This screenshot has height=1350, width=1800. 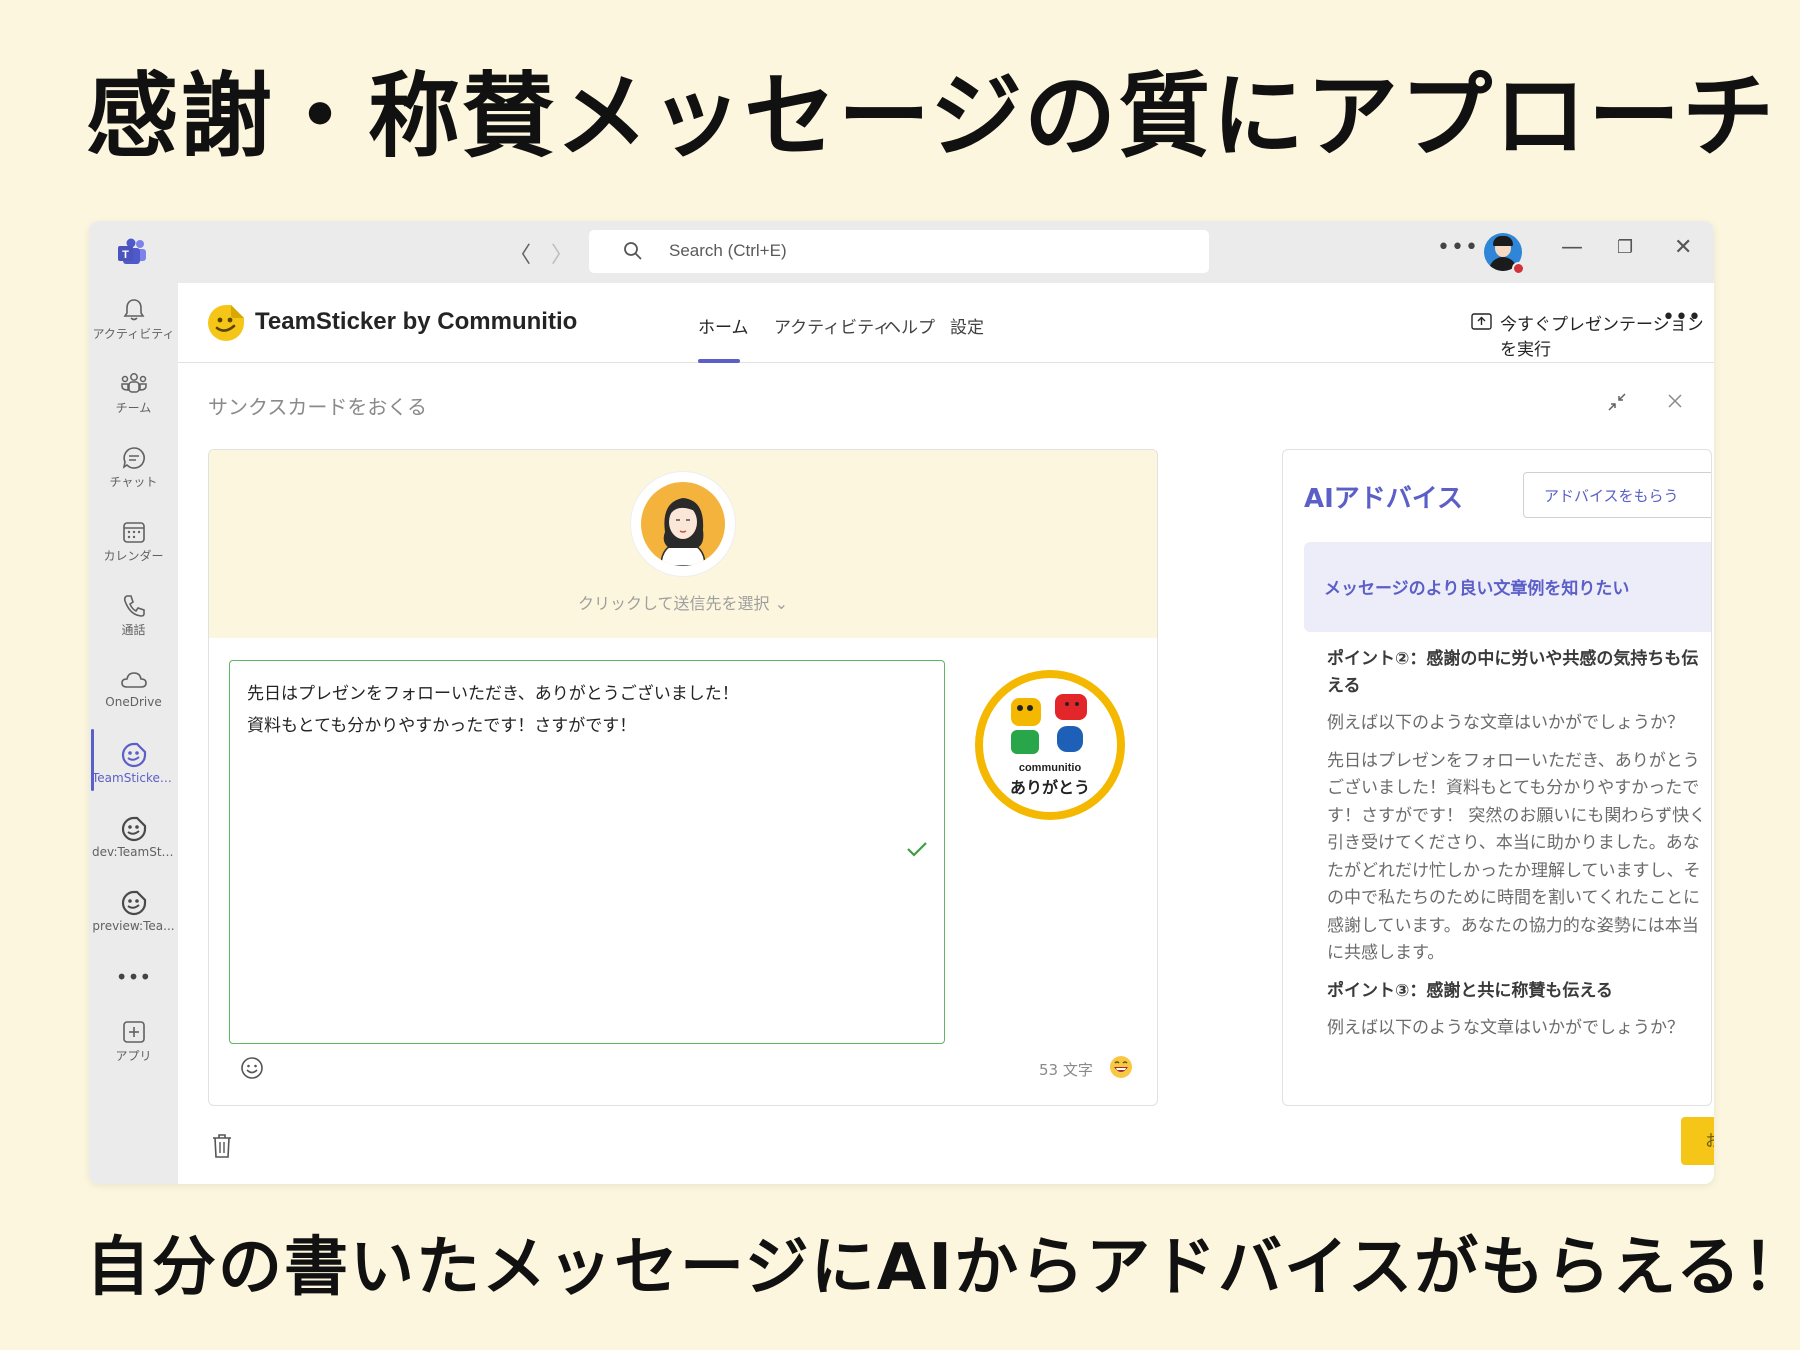 What do you see at coordinates (416, 321) in the screenshot?
I see `app-title: TeamSticker by Communitio` at bounding box center [416, 321].